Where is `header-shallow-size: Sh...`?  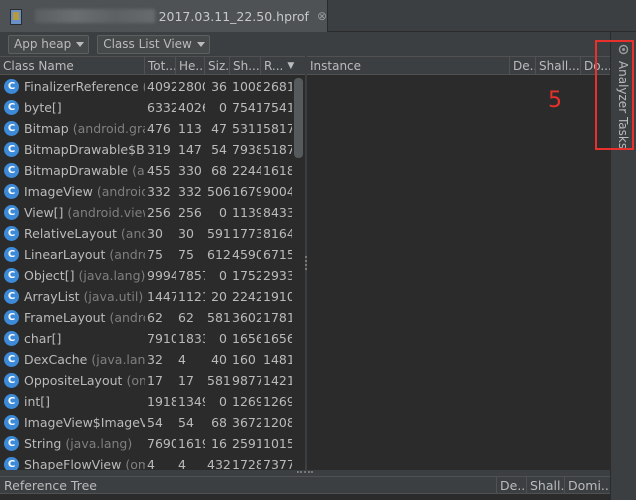 header-shallow-size: Sh... is located at coordinates (245, 65).